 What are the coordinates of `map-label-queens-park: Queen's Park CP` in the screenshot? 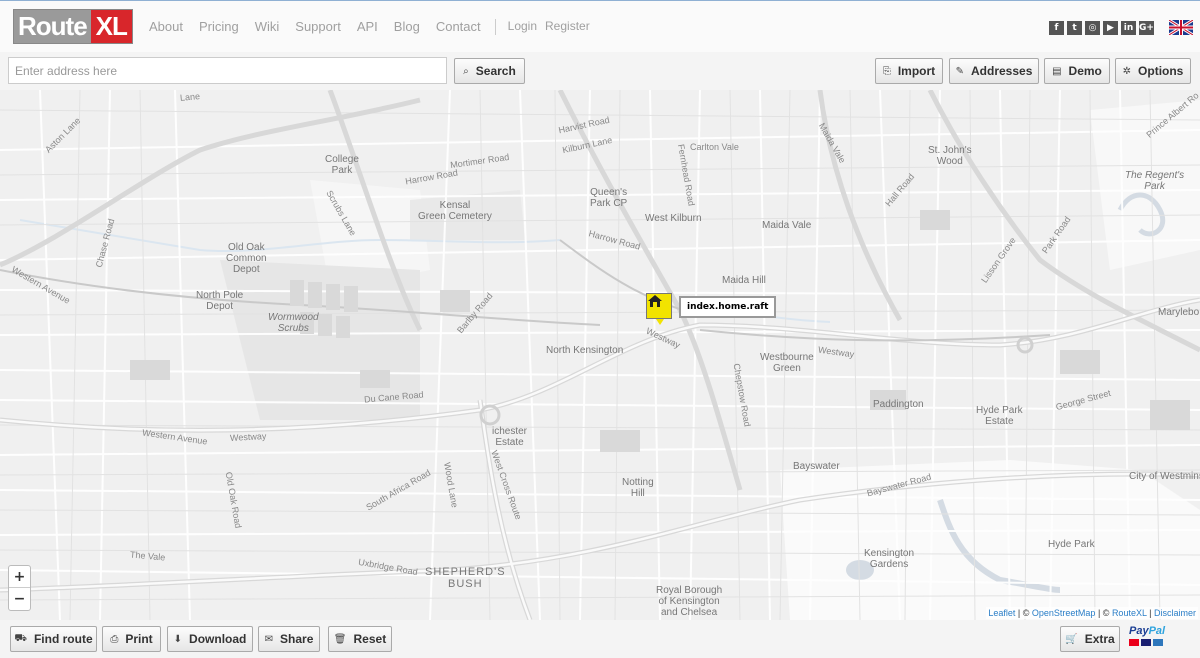 It's located at (609, 198).